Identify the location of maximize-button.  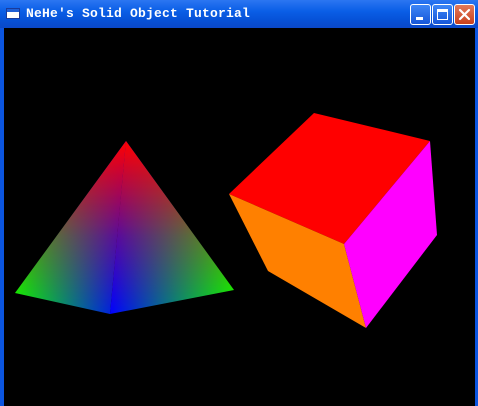
(442, 14).